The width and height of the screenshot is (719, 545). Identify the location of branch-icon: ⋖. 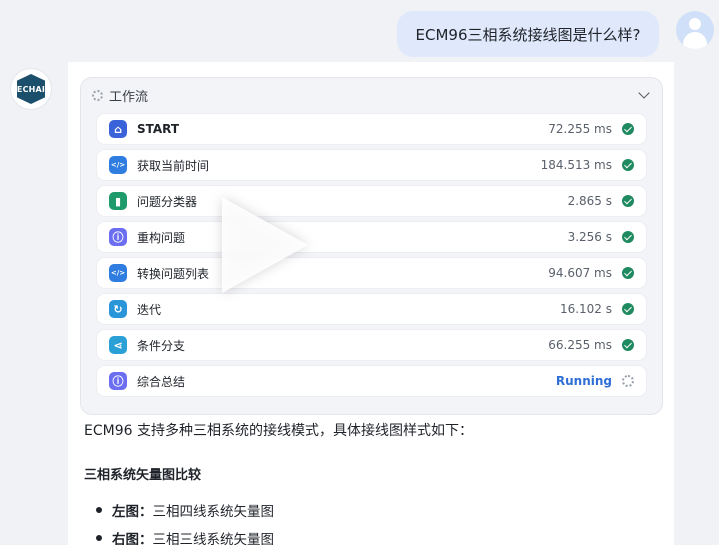
(118, 345).